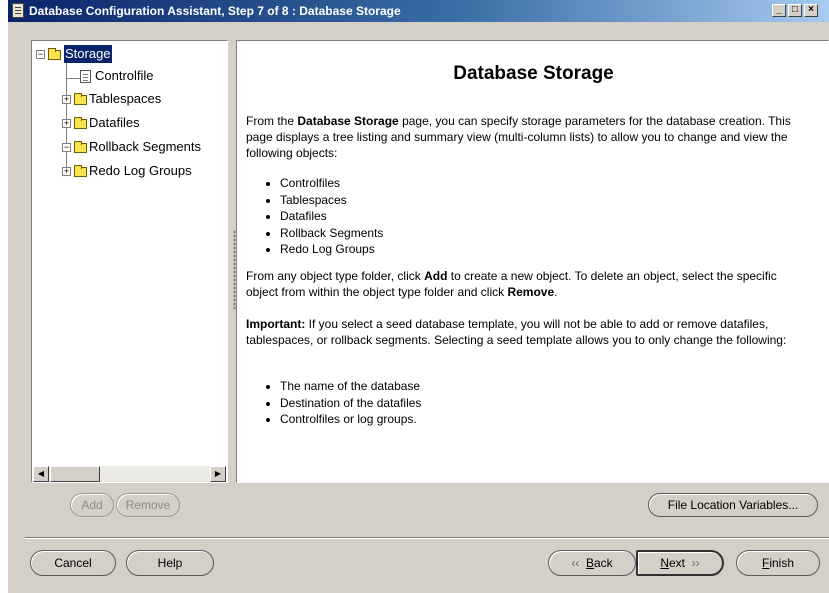 This screenshot has width=829, height=593. I want to click on tree-item-label: Datafiles, so click(114, 122).